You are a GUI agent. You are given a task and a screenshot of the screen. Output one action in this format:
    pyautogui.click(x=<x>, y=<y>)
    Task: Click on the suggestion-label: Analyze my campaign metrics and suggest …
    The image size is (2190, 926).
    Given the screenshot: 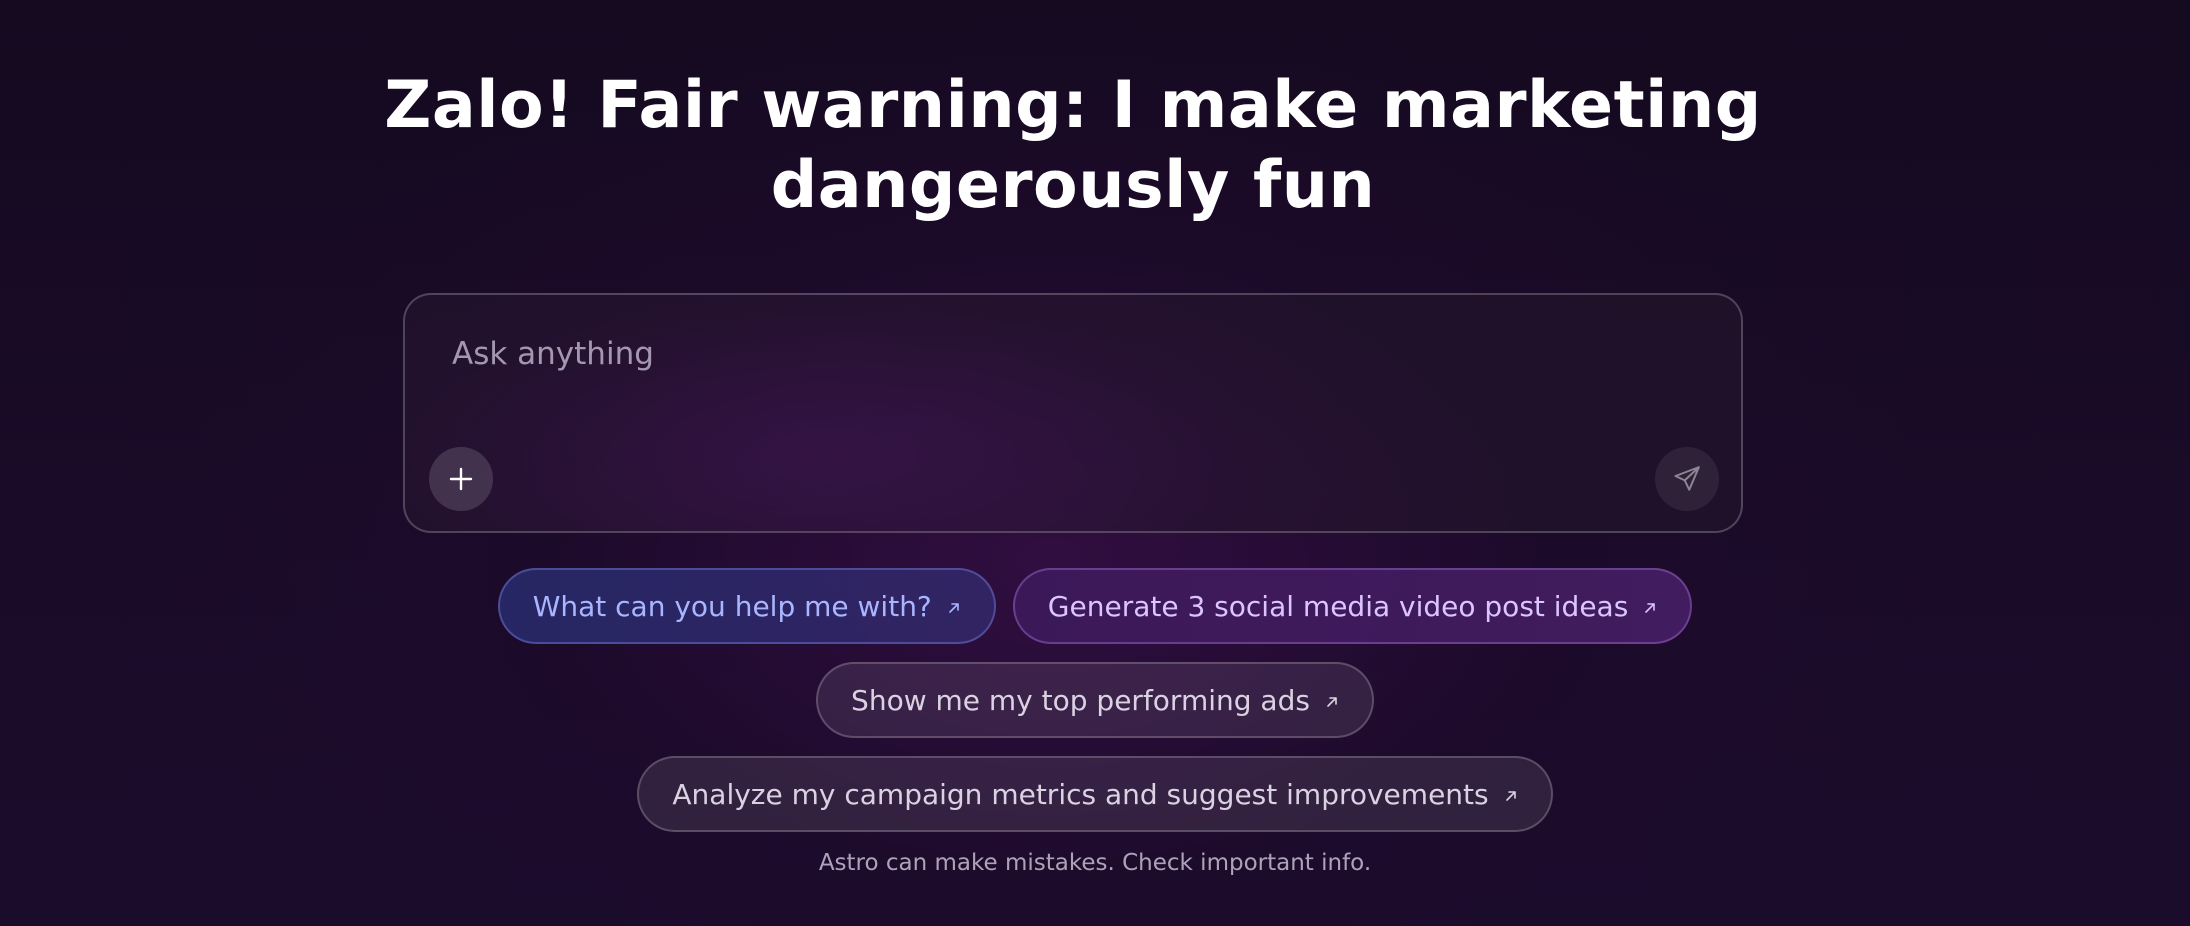 What is the action you would take?
    pyautogui.click(x=1080, y=794)
    